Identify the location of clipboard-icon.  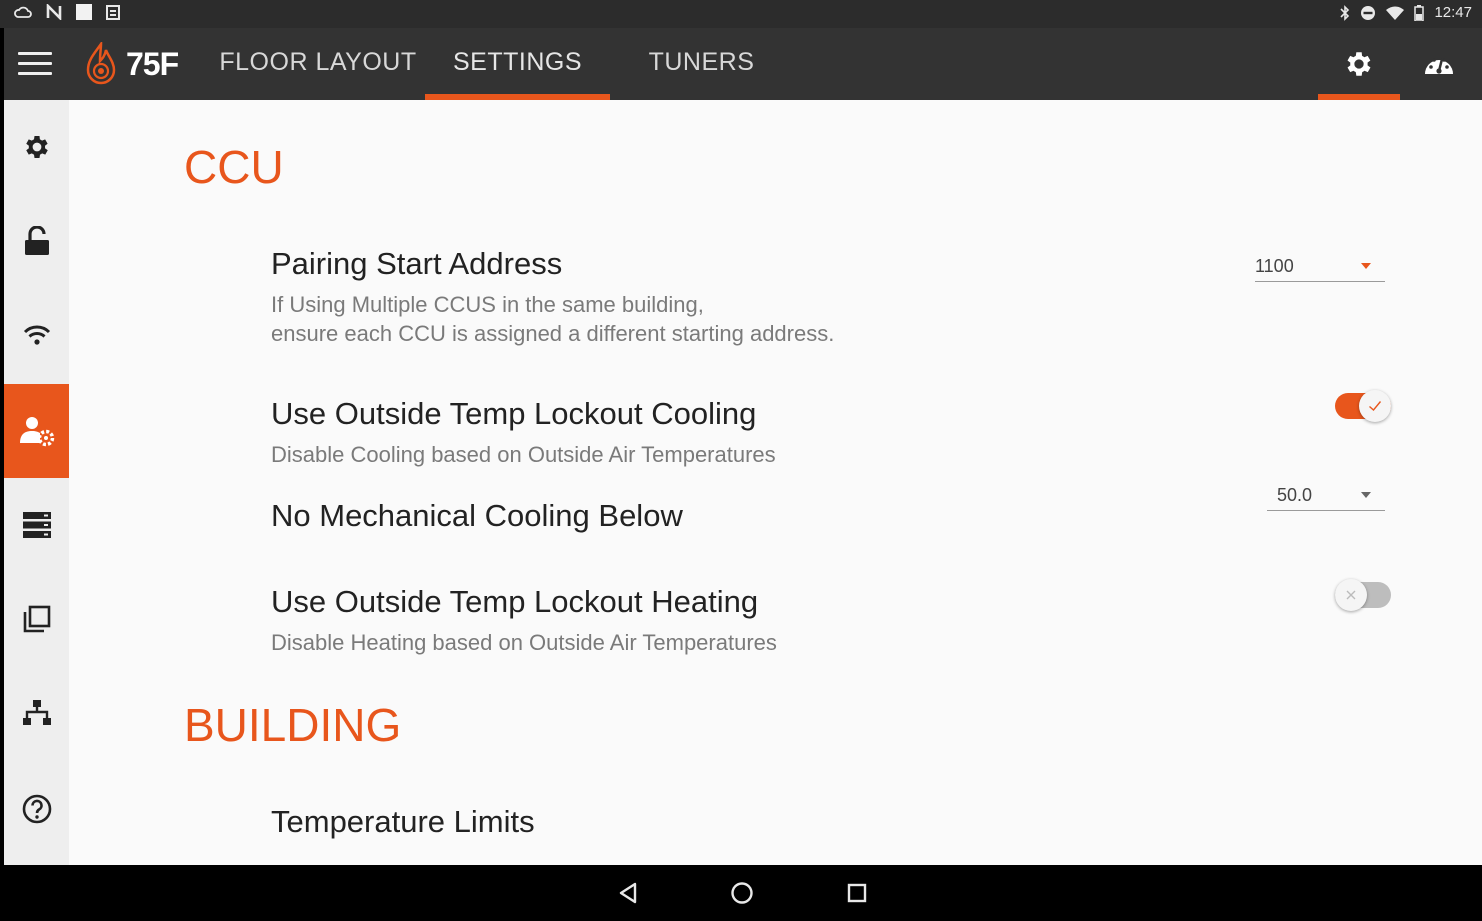
(113, 12).